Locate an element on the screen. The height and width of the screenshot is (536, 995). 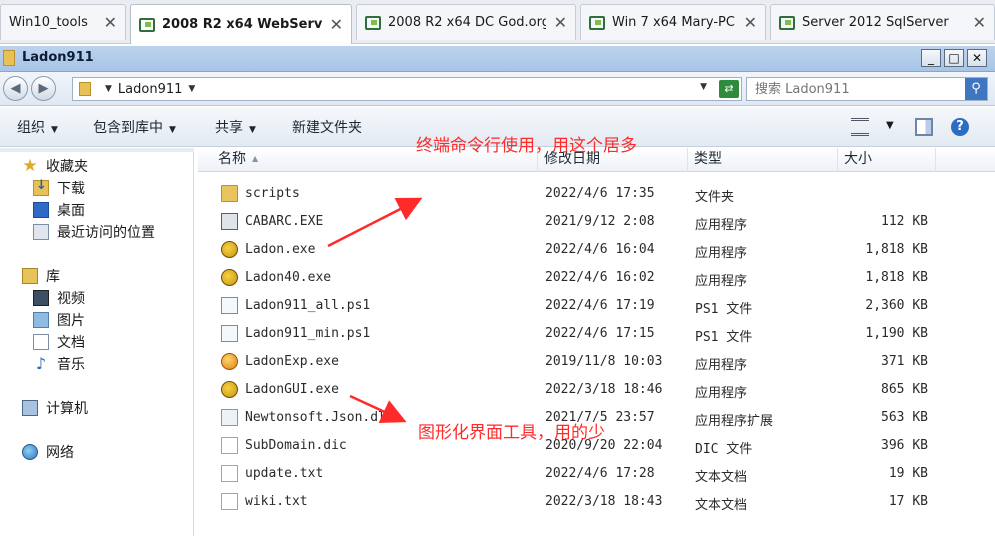
annotation-arrows is located at coordinates (375, 310).